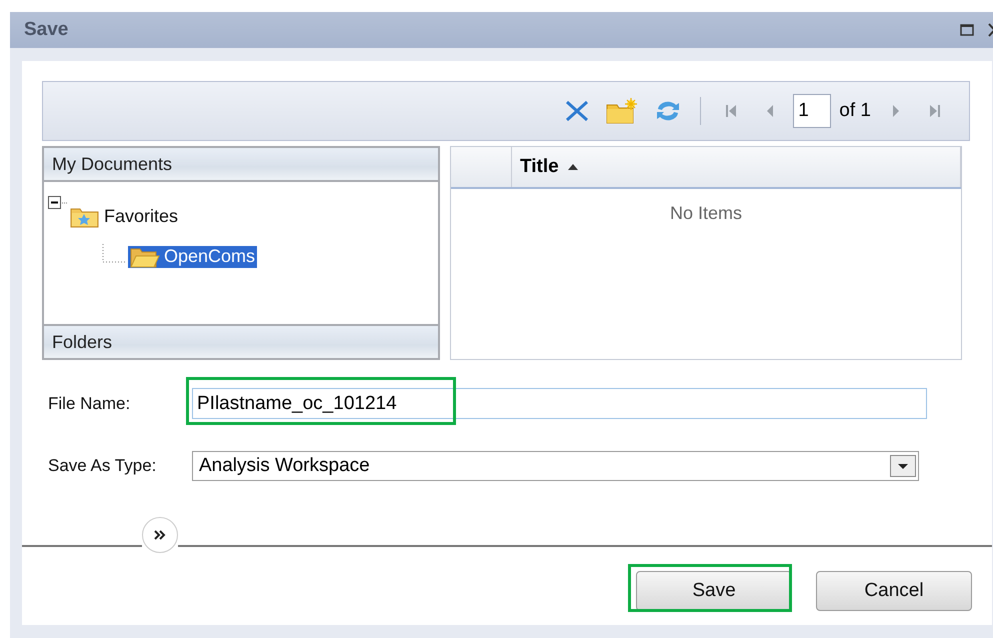 The image size is (993, 638). I want to click on previous-page-icon, so click(770, 111).